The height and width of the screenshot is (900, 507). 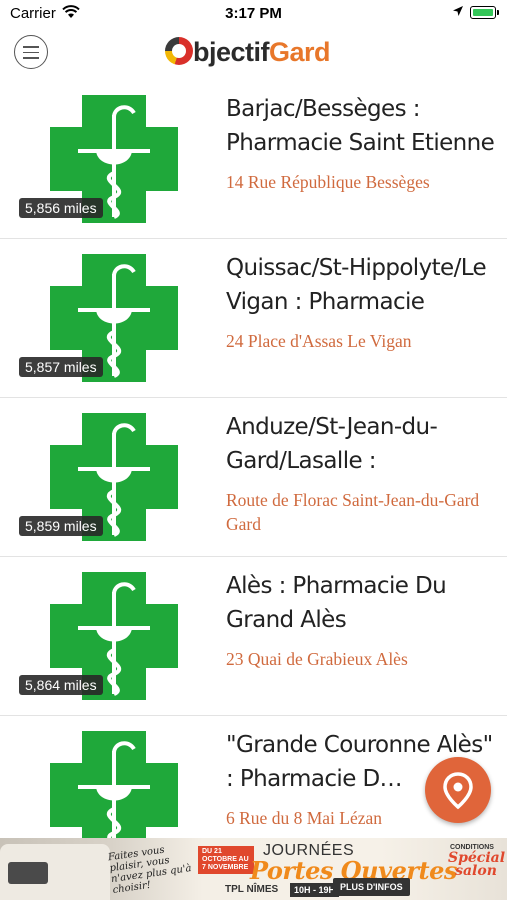 I want to click on clock: 3:17 PM, so click(x=253, y=13).